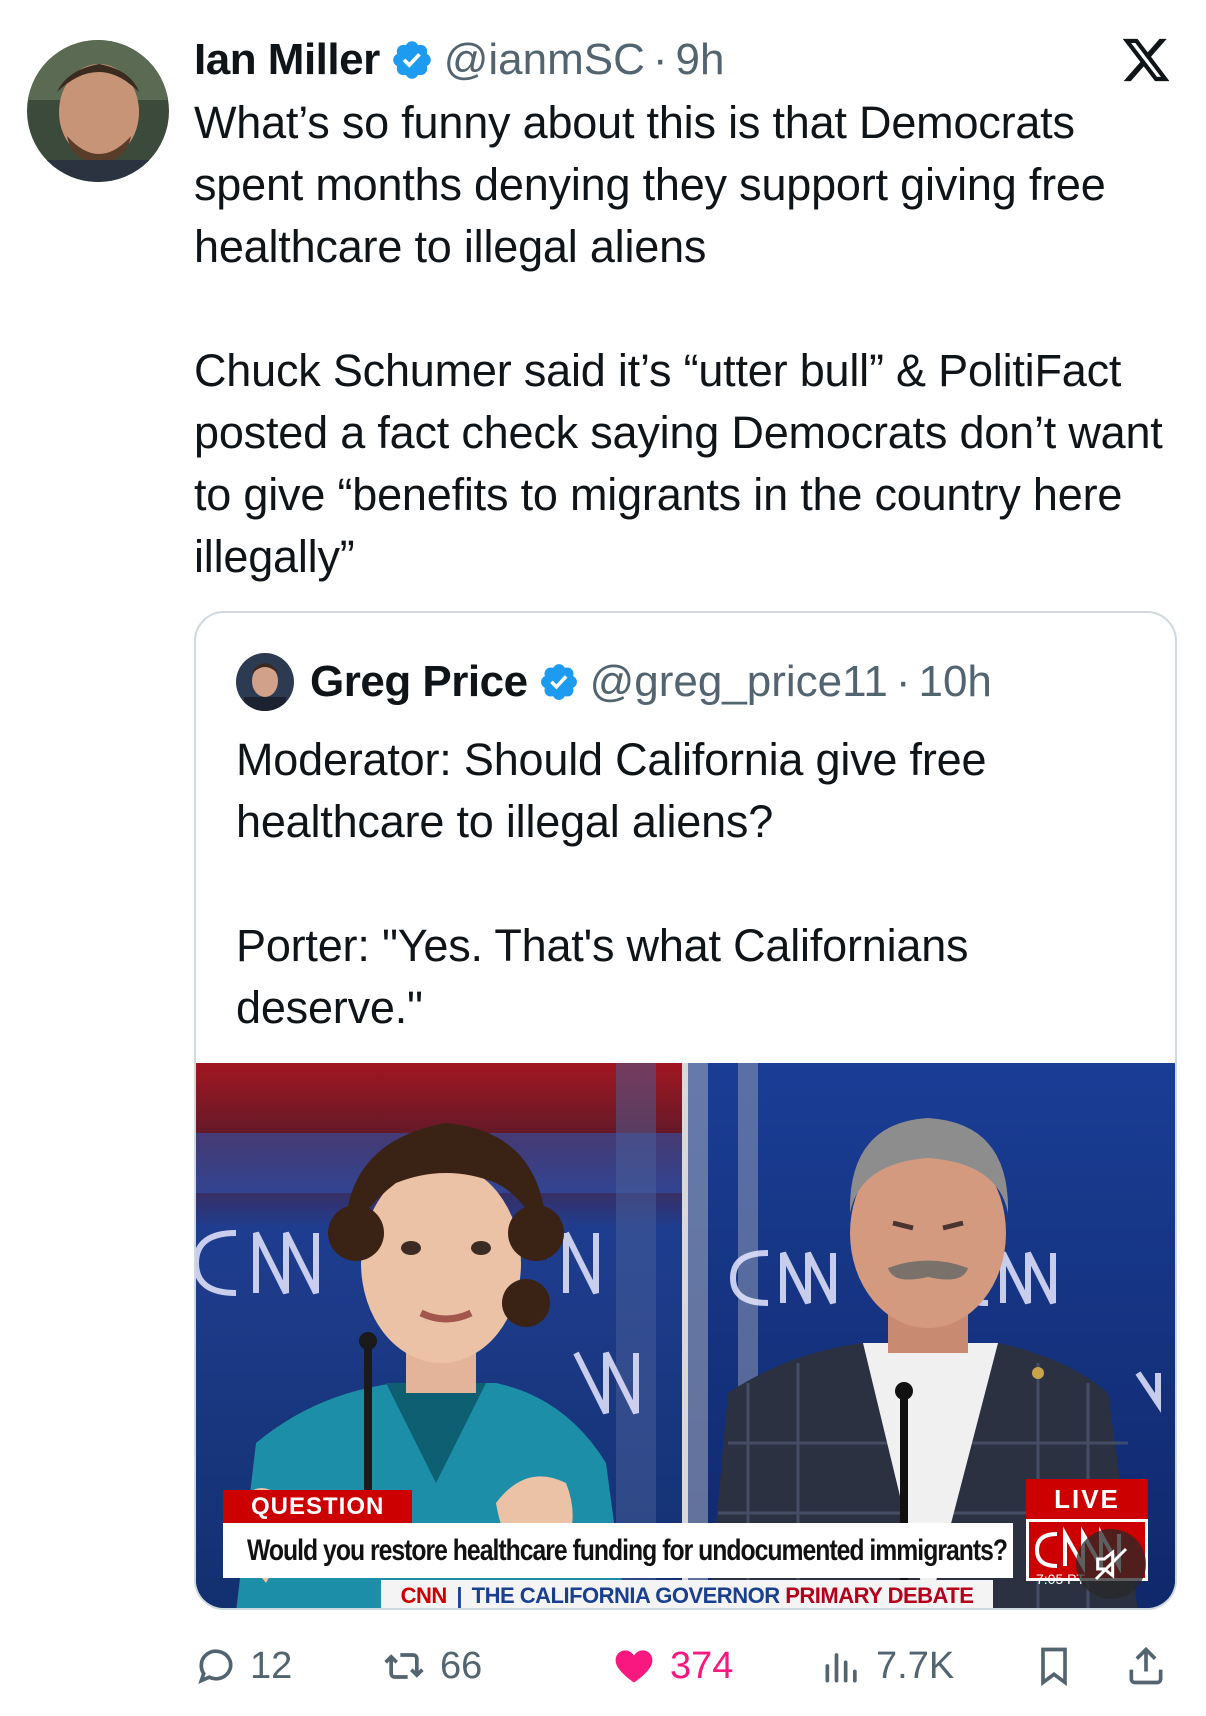 Image resolution: width=1206 pixels, height=1716 pixels. Describe the element at coordinates (954, 682) in the screenshot. I see `quoted-tweet-timestamp: 10h` at that location.